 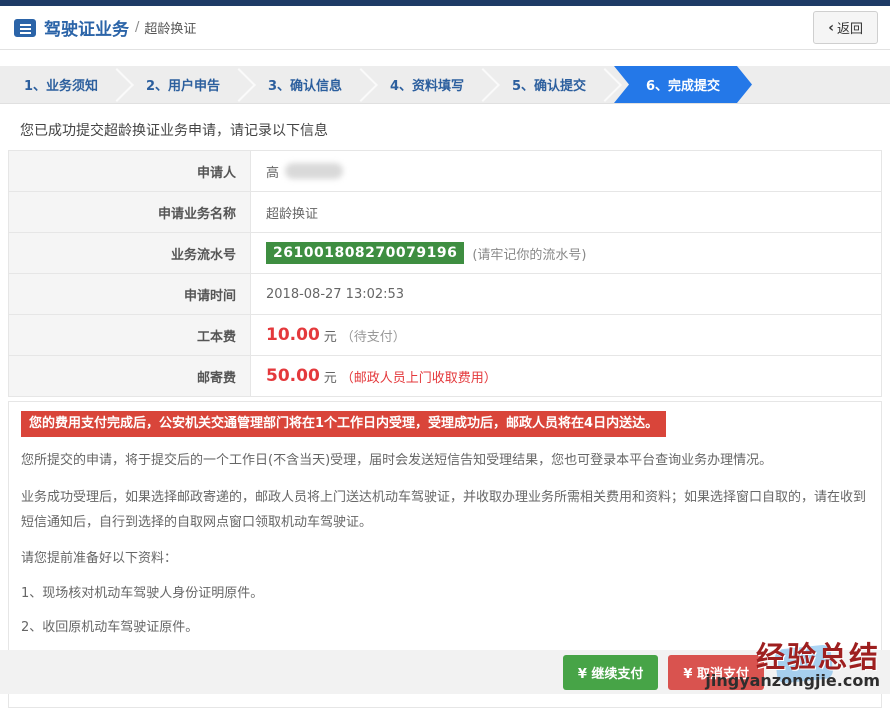 I want to click on postage-fee-amount: 50.00, so click(x=293, y=376).